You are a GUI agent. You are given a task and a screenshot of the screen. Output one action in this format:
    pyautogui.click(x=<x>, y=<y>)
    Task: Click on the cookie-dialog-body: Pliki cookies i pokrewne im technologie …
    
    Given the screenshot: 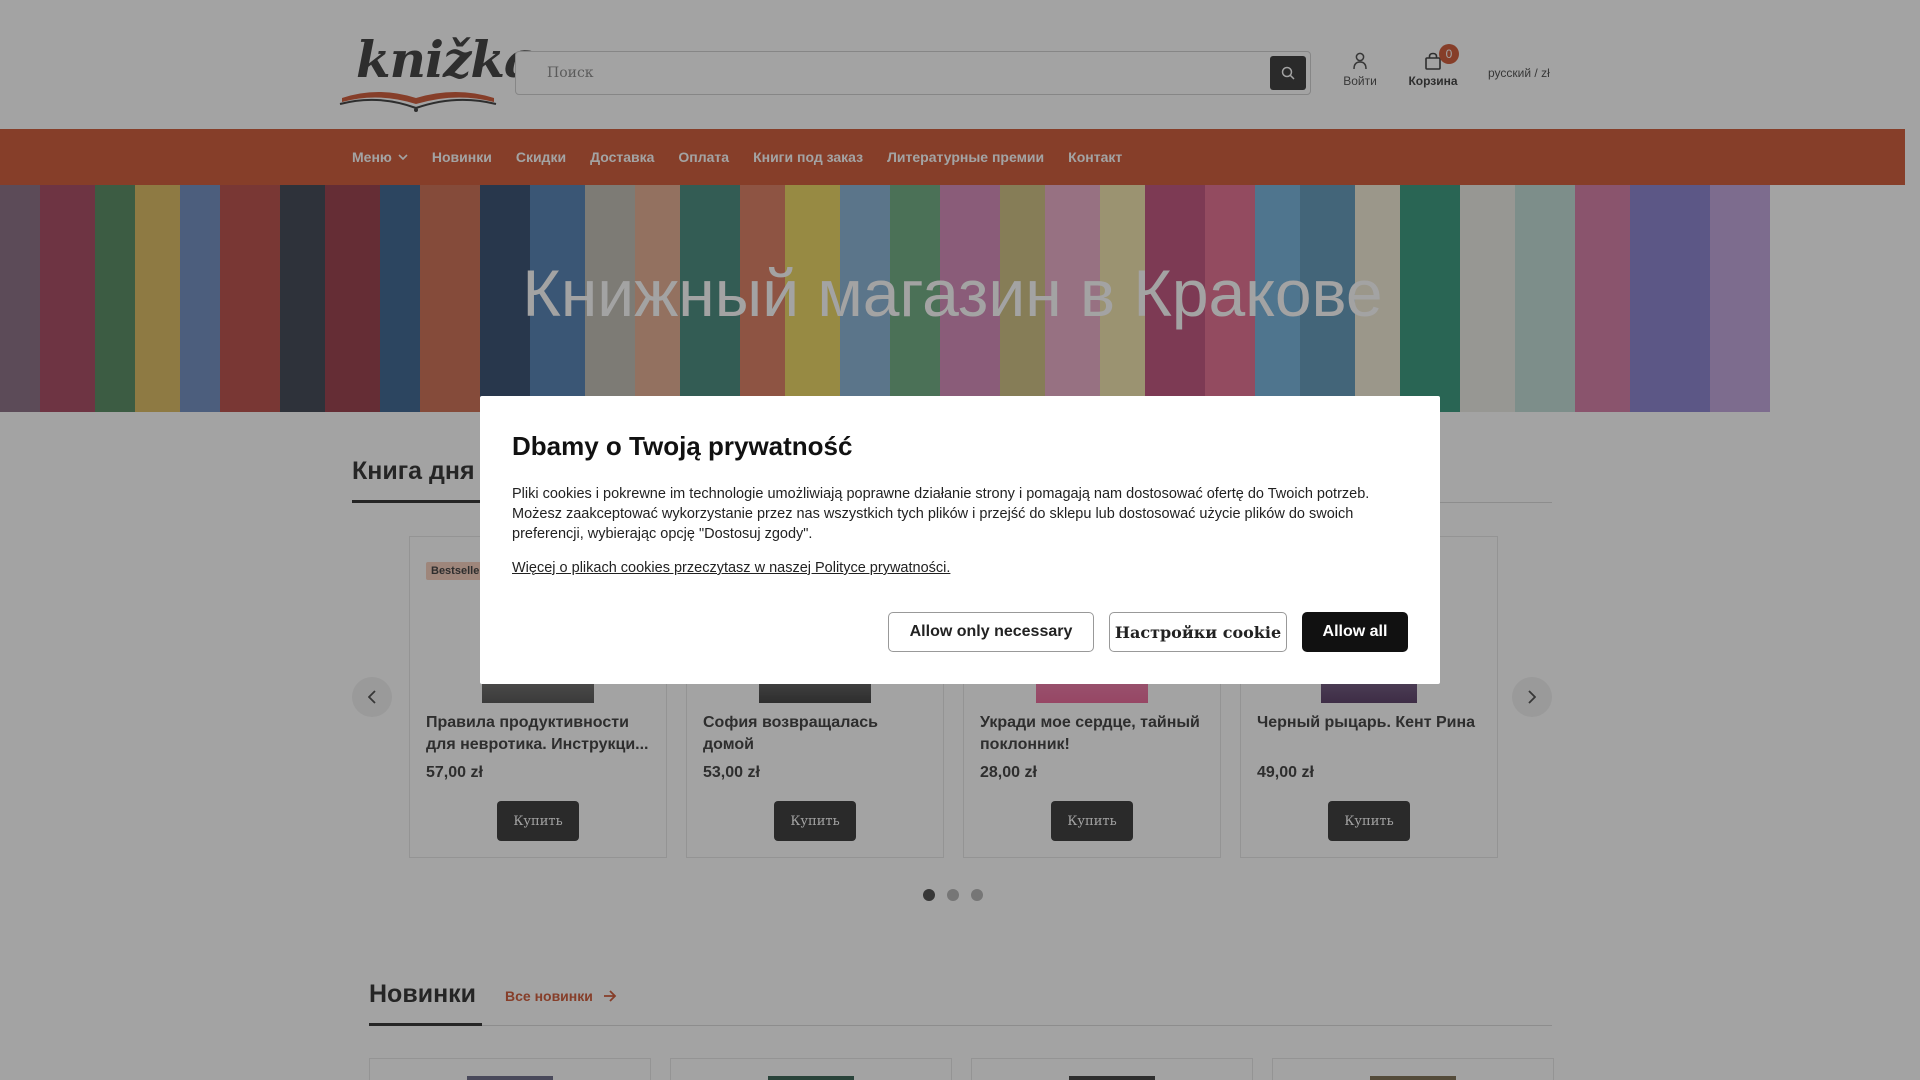 What is the action you would take?
    pyautogui.click(x=941, y=514)
    